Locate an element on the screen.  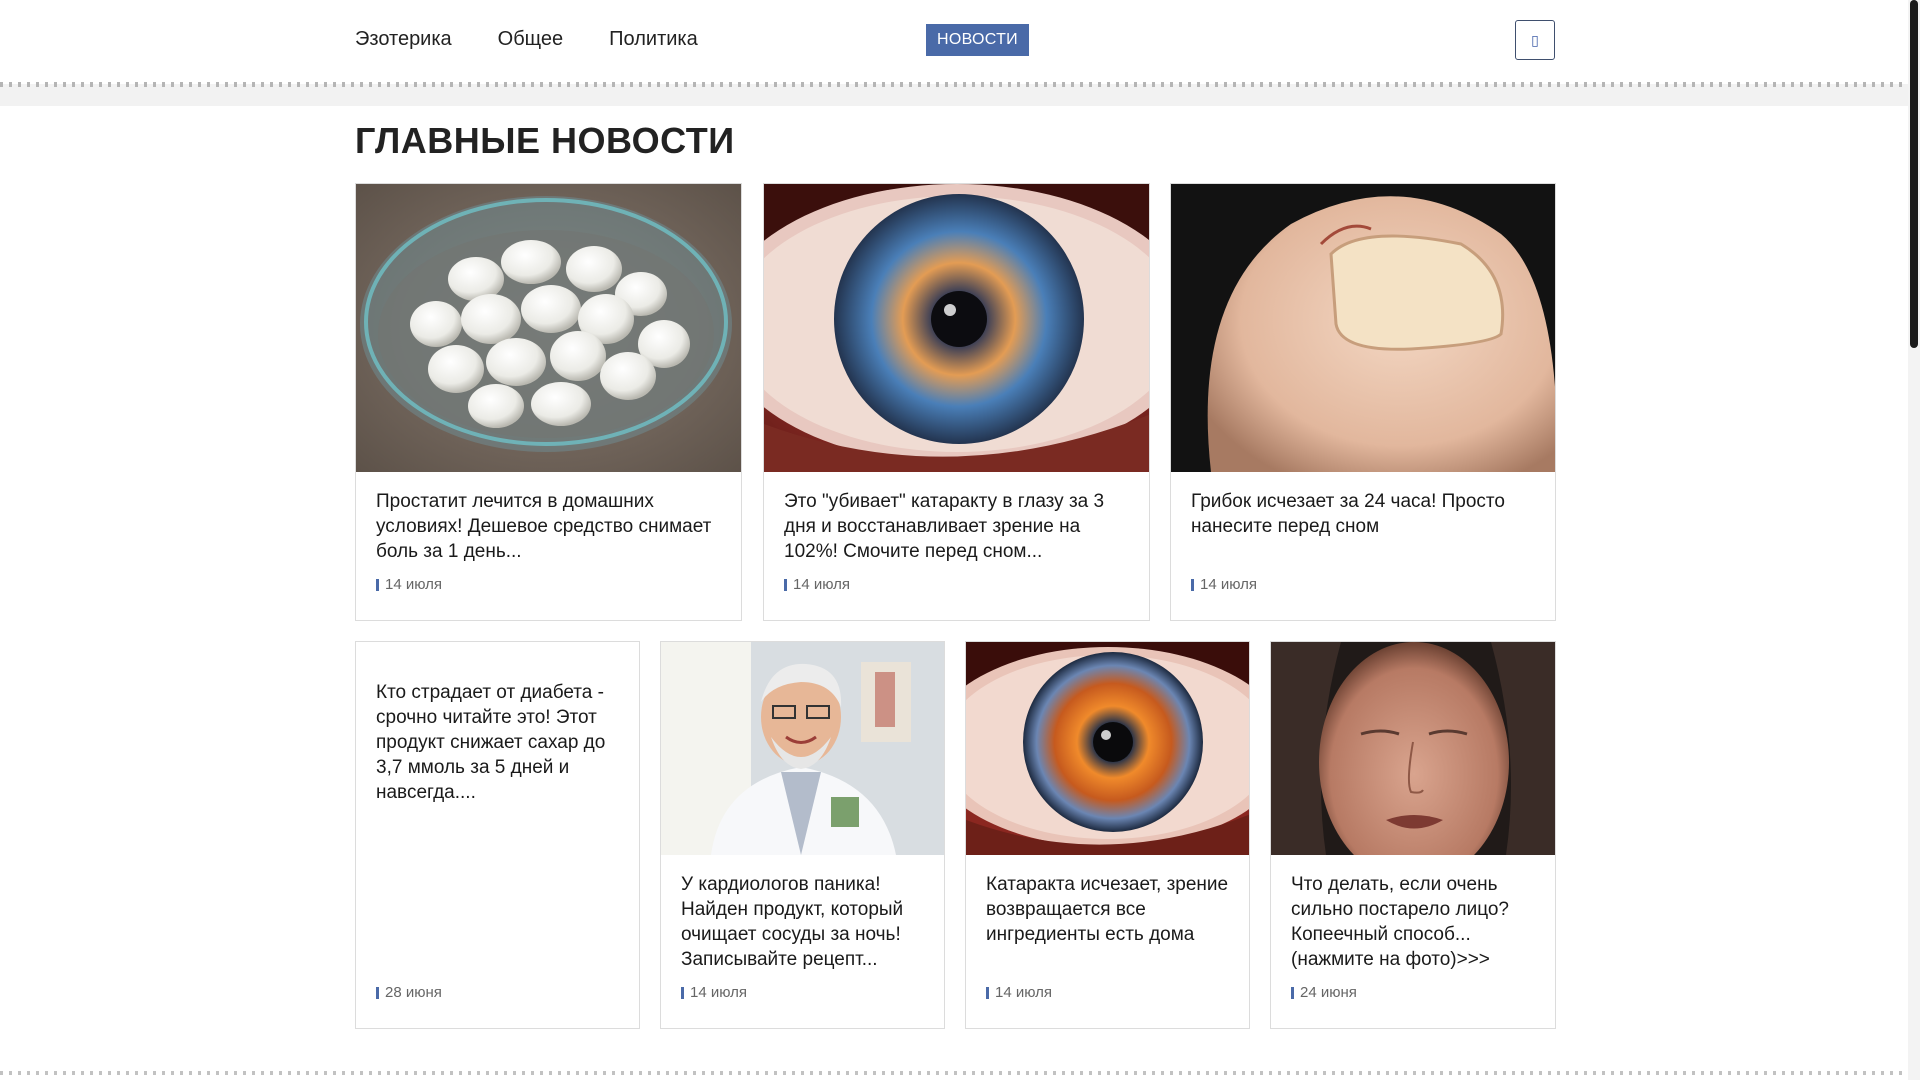
toenail-image is located at coordinates (1363, 328).